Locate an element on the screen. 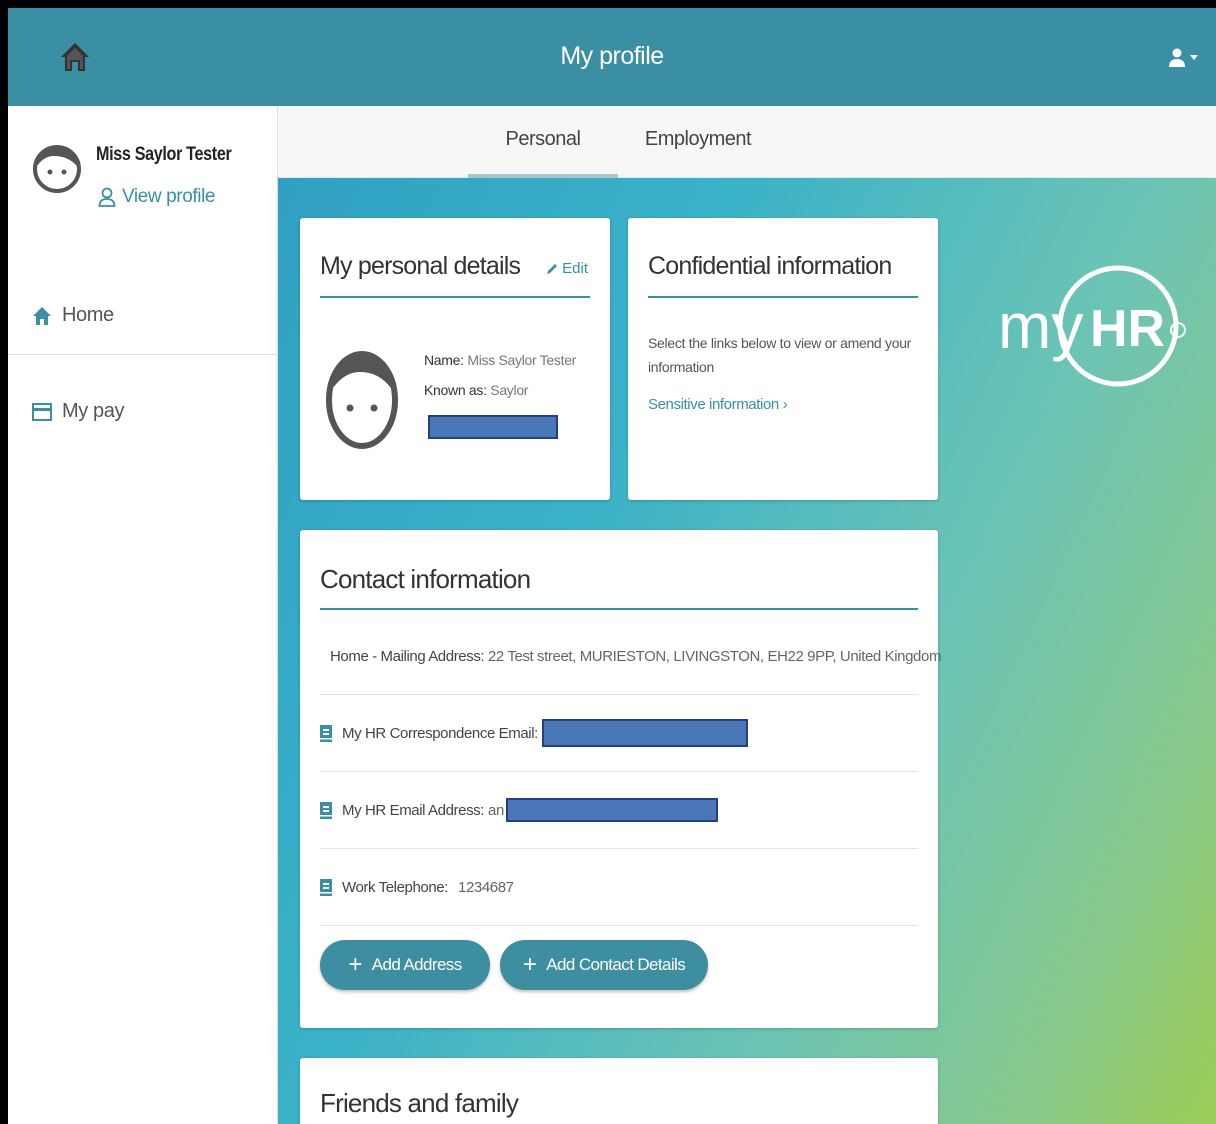 The height and width of the screenshot is (1124, 1216). user-name: Miss Saylor Tester is located at coordinates (164, 154).